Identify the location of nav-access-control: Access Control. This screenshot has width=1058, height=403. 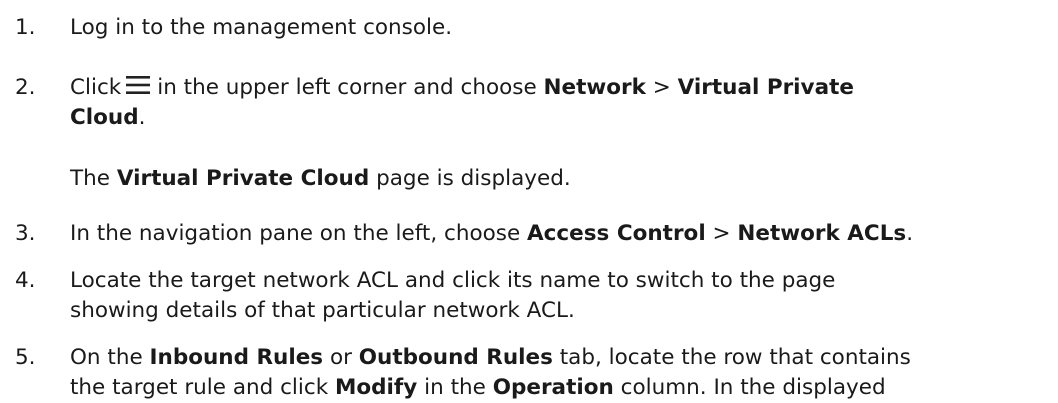
(616, 233).